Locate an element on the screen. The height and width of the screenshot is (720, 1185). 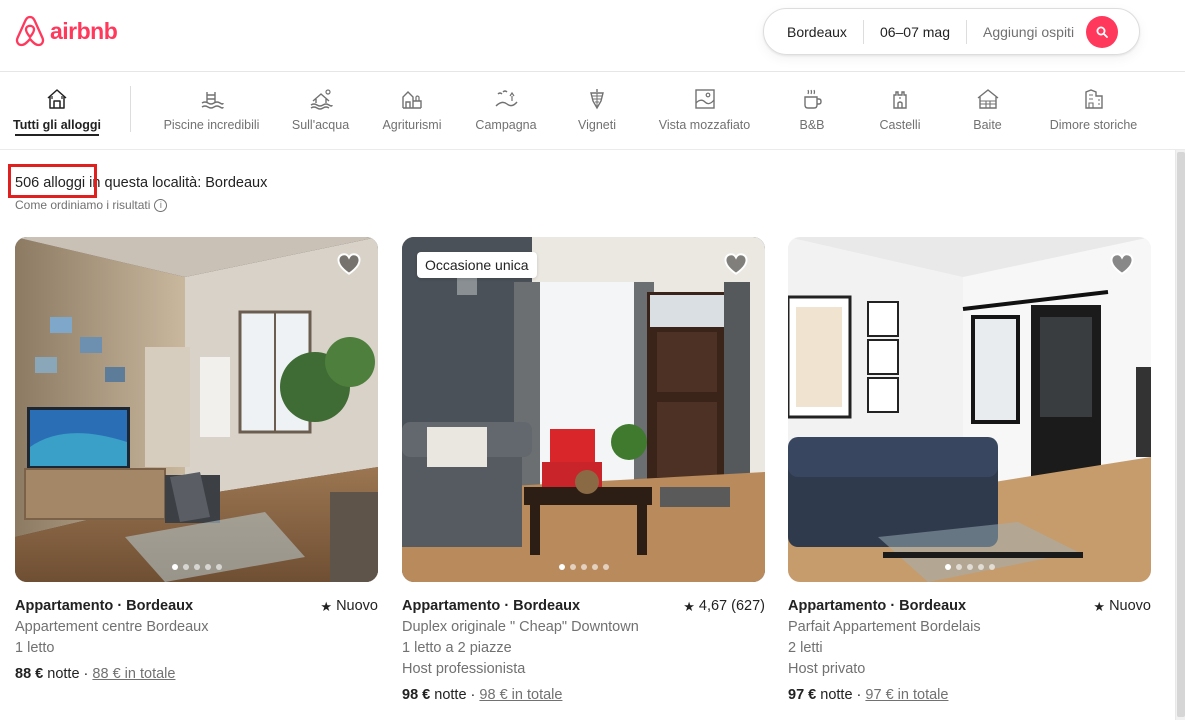
listing-photo: Occasione unica is located at coordinates (583, 409).